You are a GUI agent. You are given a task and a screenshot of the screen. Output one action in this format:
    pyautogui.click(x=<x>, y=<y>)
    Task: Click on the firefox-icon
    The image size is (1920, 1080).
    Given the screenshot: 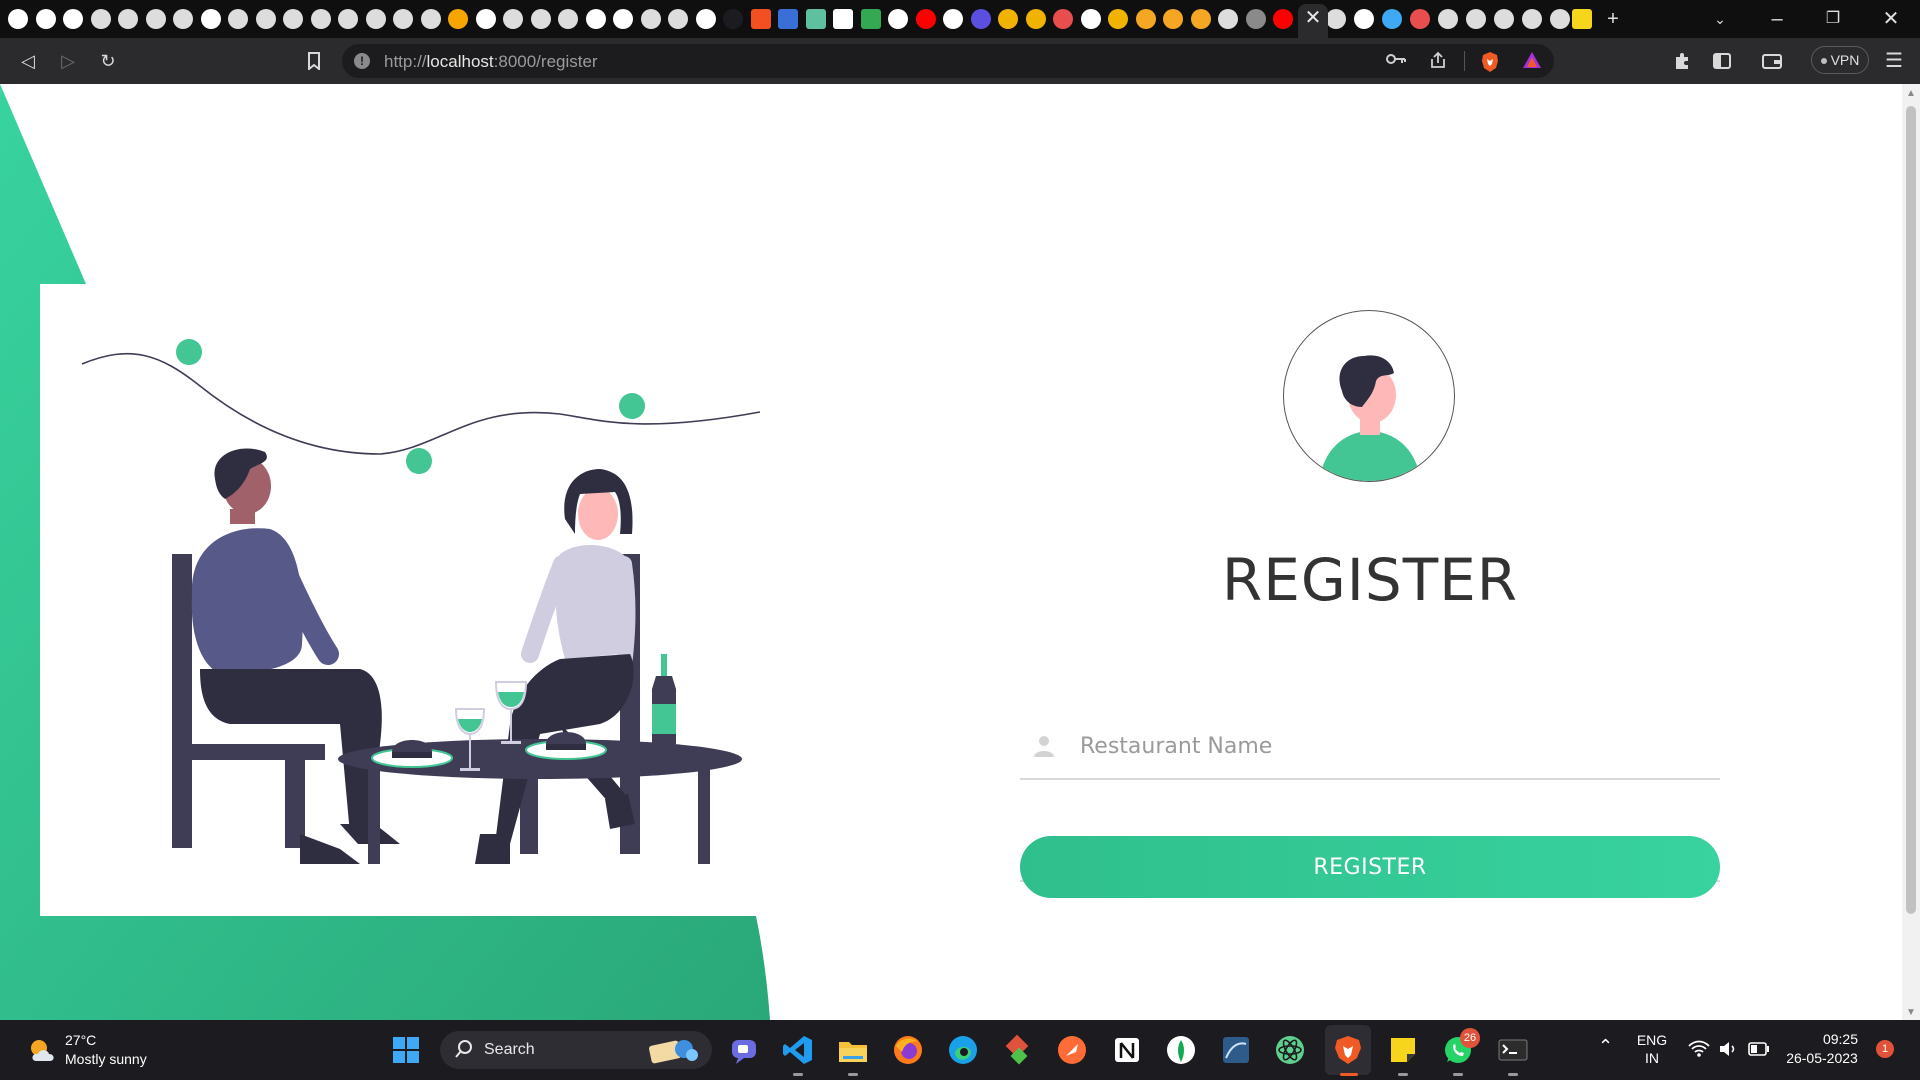 What is the action you would take?
    pyautogui.click(x=908, y=1050)
    